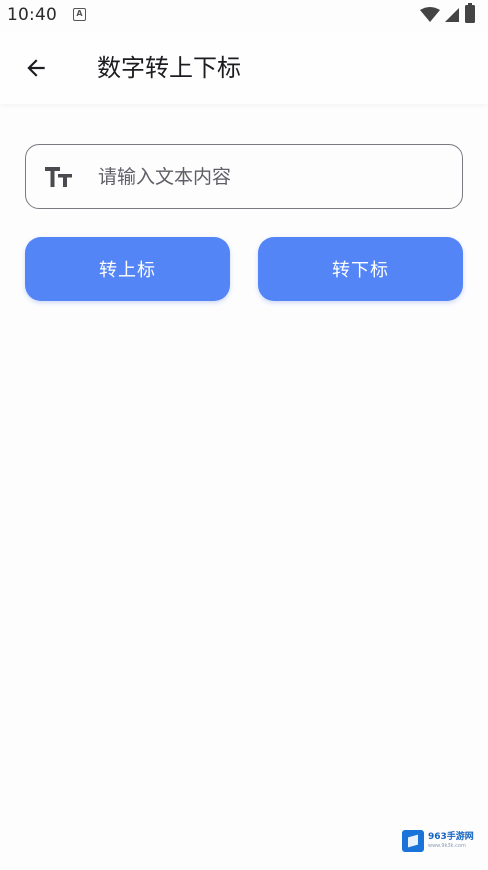 The image size is (488, 870). I want to click on page-title: 数字转上下标, so click(169, 68).